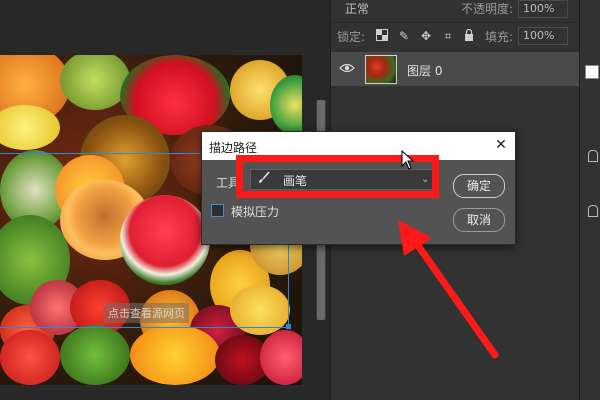 The width and height of the screenshot is (600, 400). What do you see at coordinates (589, 200) in the screenshot?
I see `right-panel-strip` at bounding box center [589, 200].